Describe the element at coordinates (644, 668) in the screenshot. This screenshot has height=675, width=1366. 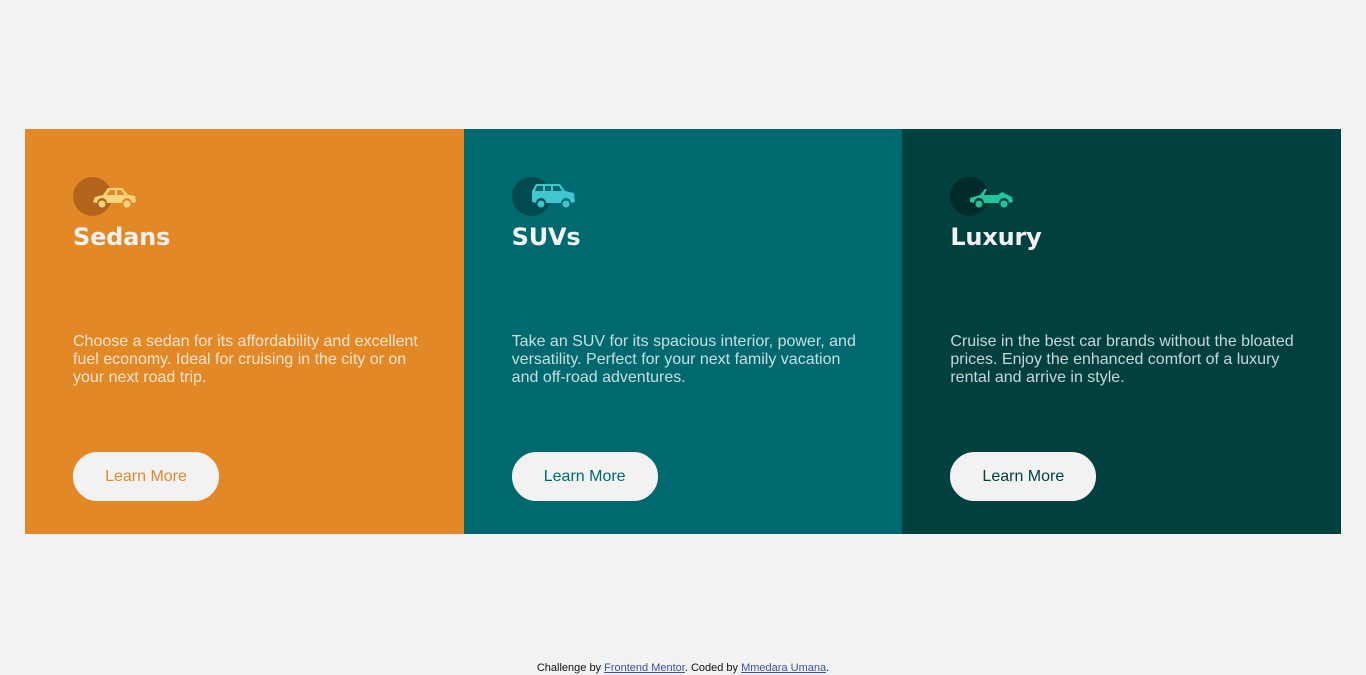
I see `frontend-mentor-link: Frontend Mentor` at that location.